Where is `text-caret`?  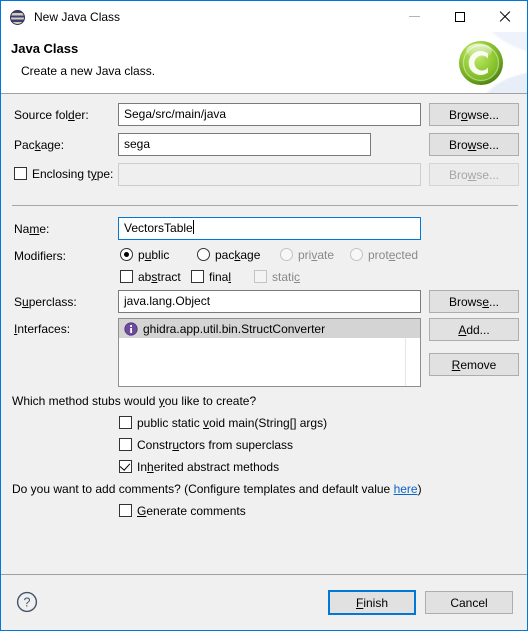
text-caret is located at coordinates (193, 227).